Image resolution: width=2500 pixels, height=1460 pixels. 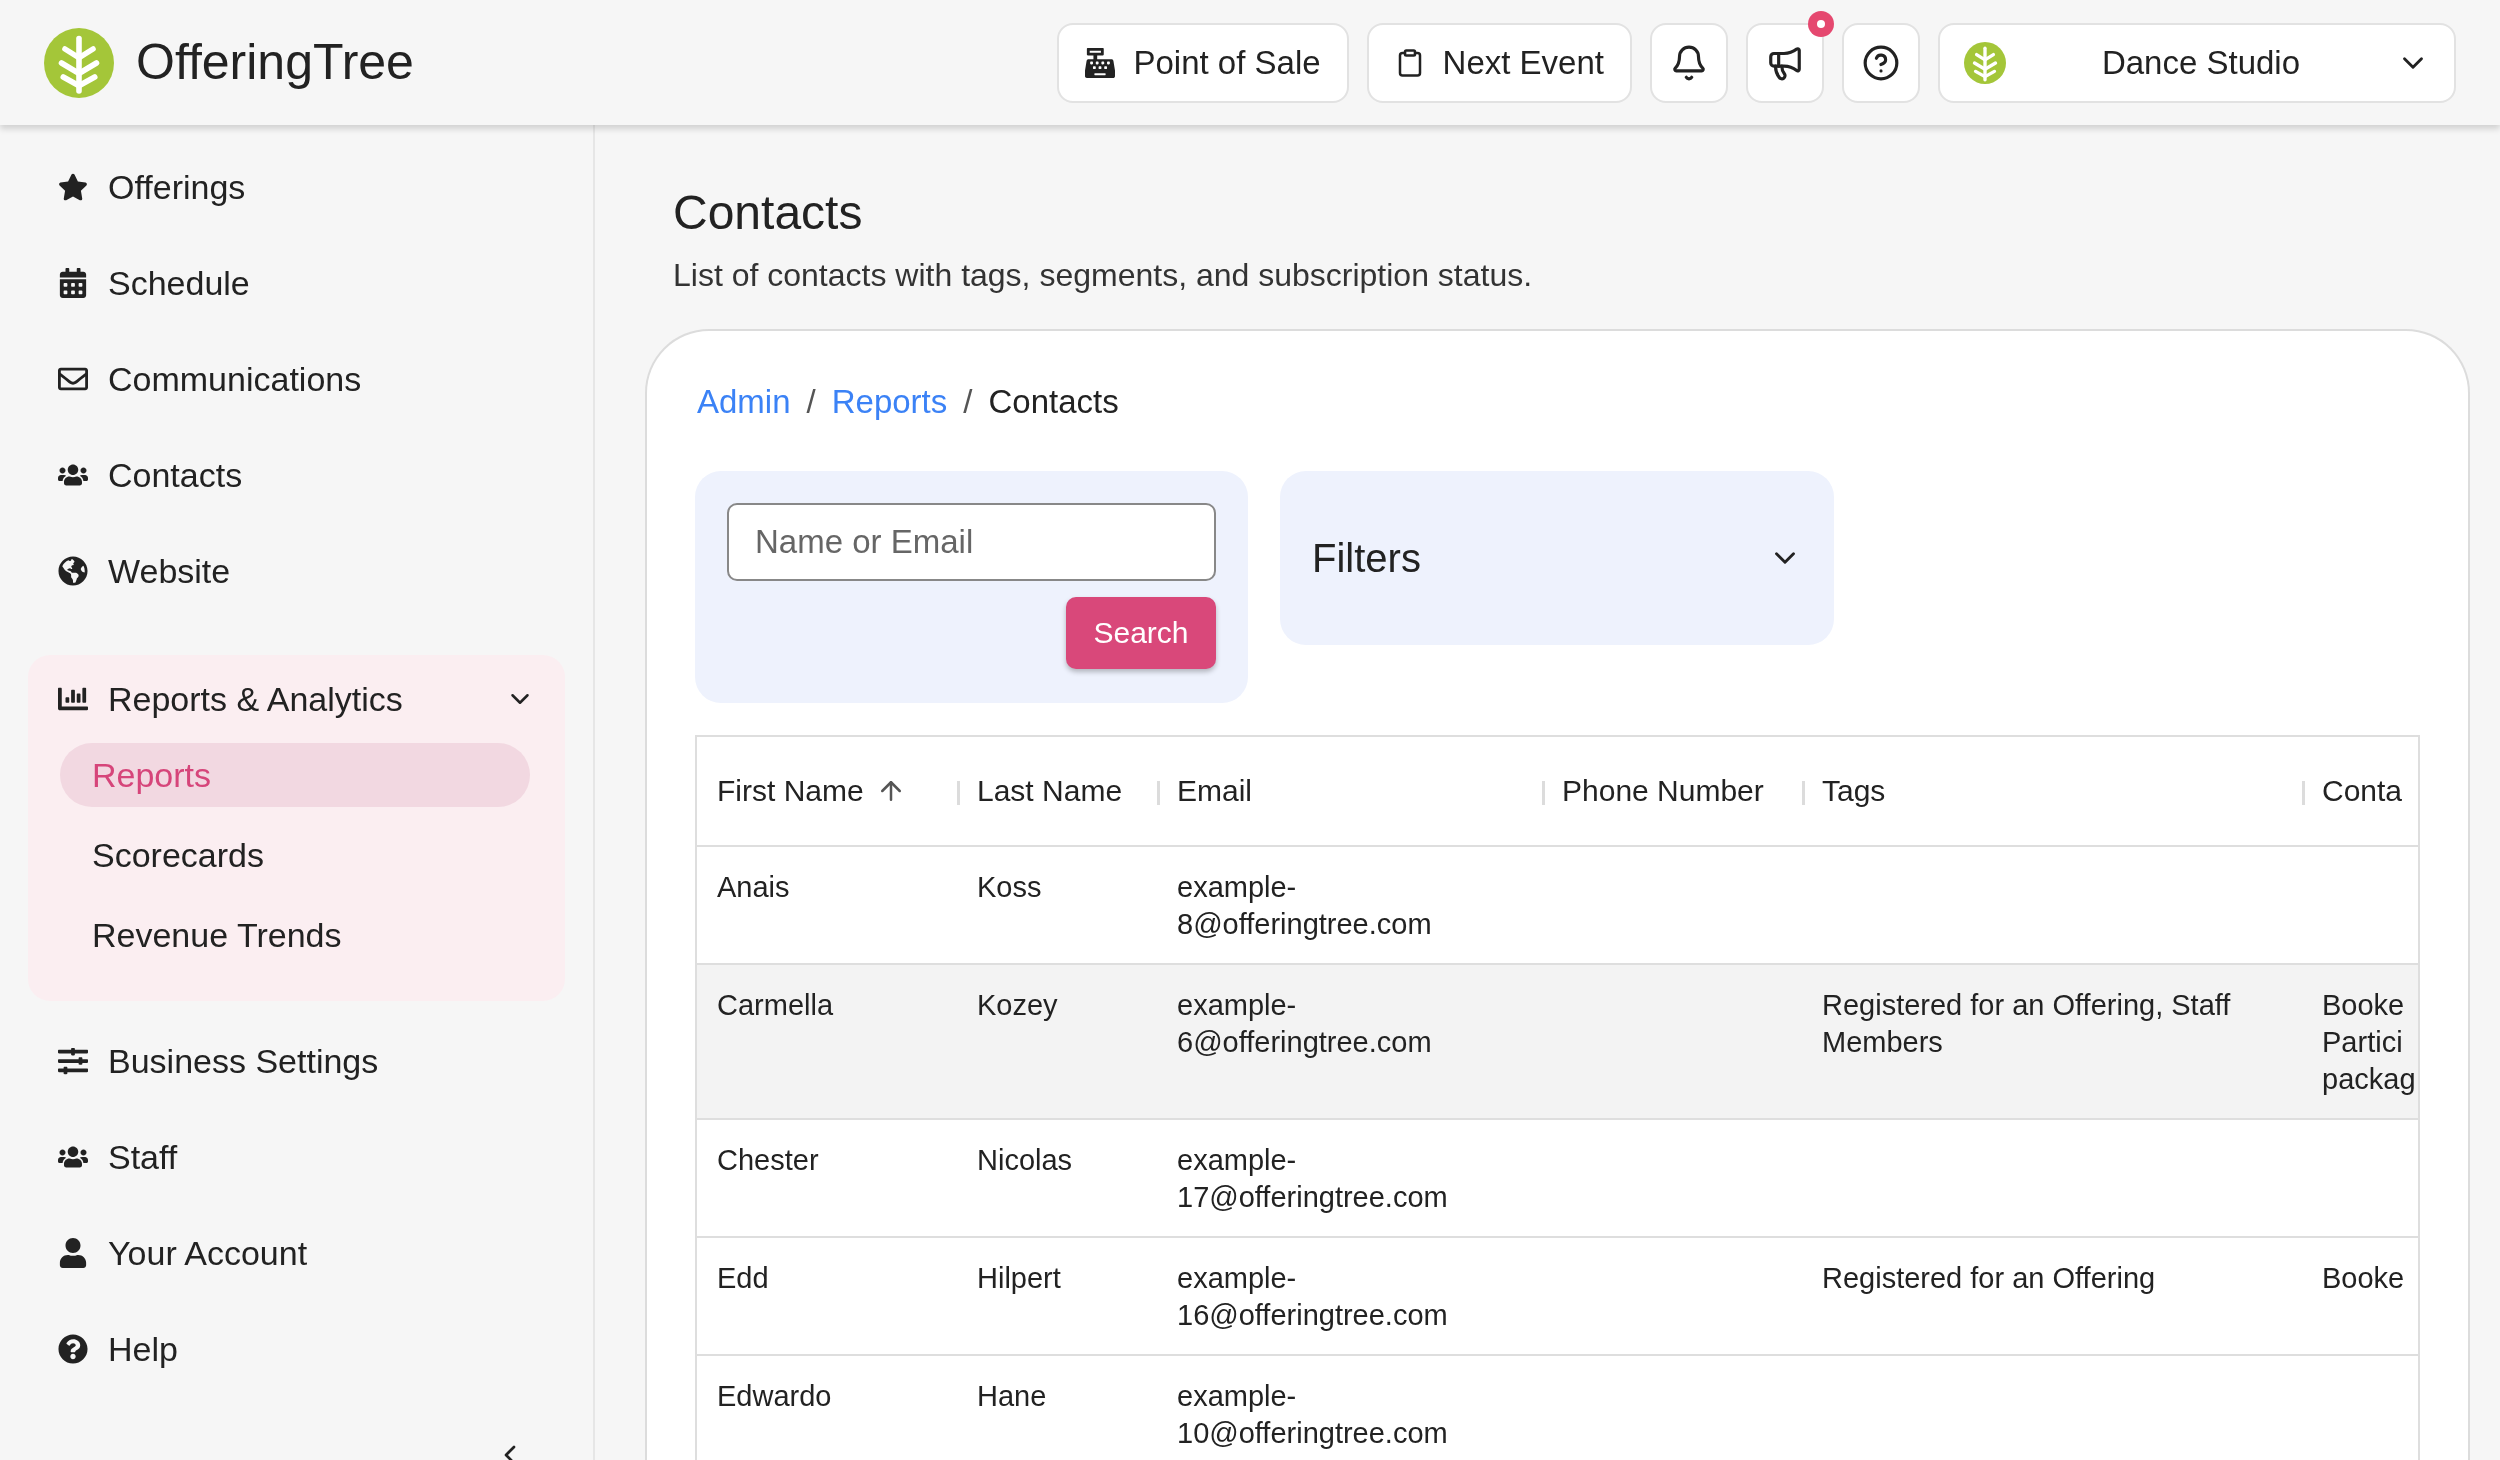 What do you see at coordinates (2362, 790) in the screenshot?
I see `column-header: Conta` at bounding box center [2362, 790].